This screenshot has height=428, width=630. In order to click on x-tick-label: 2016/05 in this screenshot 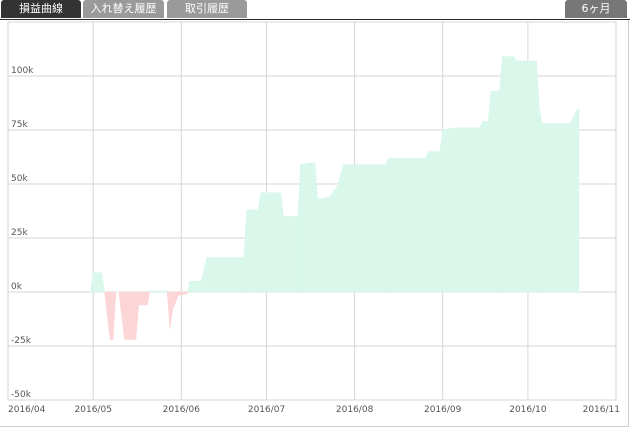, I will do `click(93, 410)`.